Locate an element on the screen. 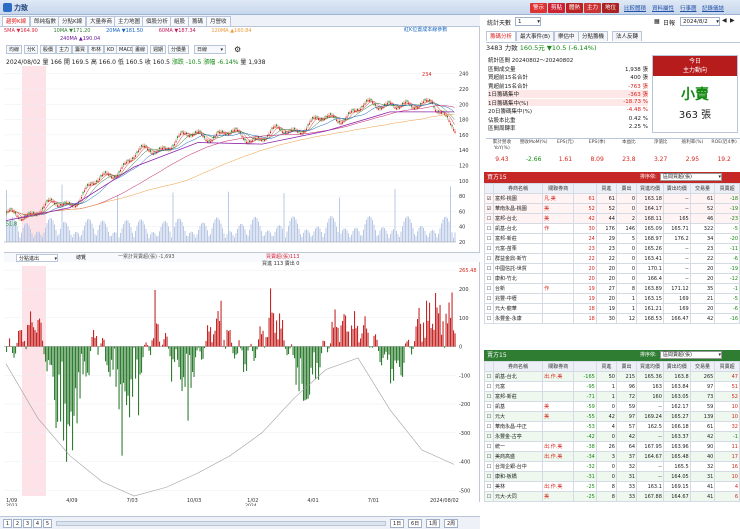 The width and height of the screenshot is (740, 529). column-header: 券商名稱 is located at coordinates (518, 188).